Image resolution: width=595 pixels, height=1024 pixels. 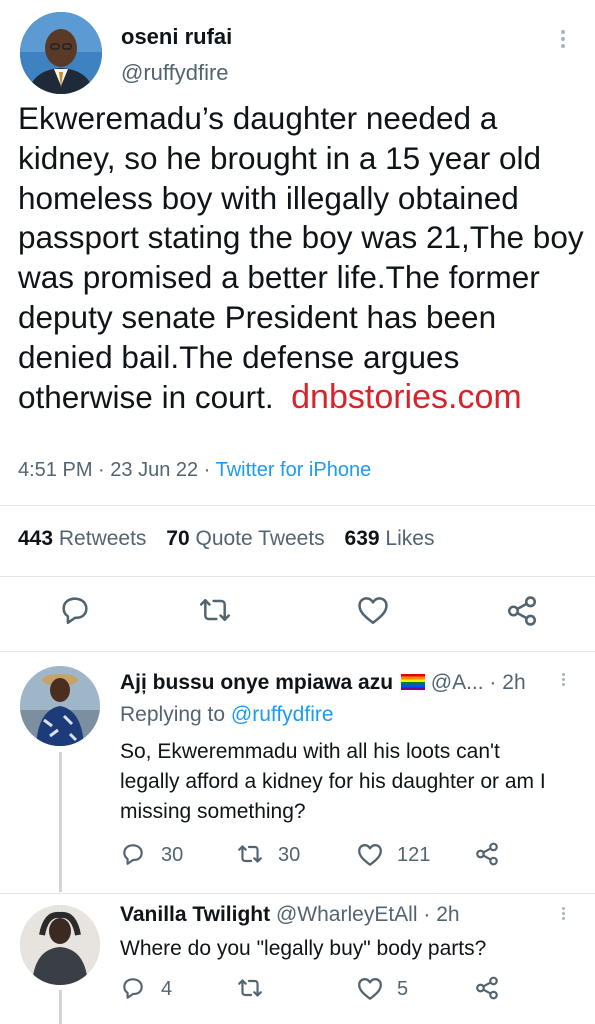 I want to click on reply-author-name: Vanilla Twilight, so click(x=195, y=914).